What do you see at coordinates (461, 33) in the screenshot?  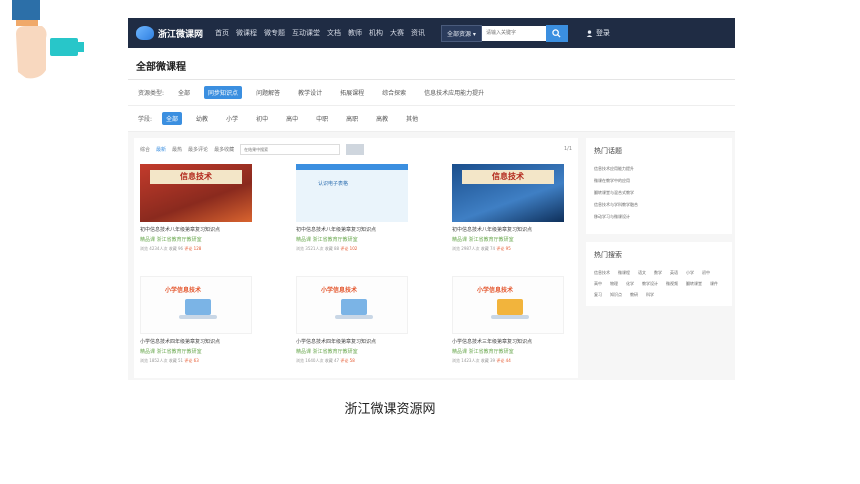 I see `search-scope-dropdown: 全部资源 ▾` at bounding box center [461, 33].